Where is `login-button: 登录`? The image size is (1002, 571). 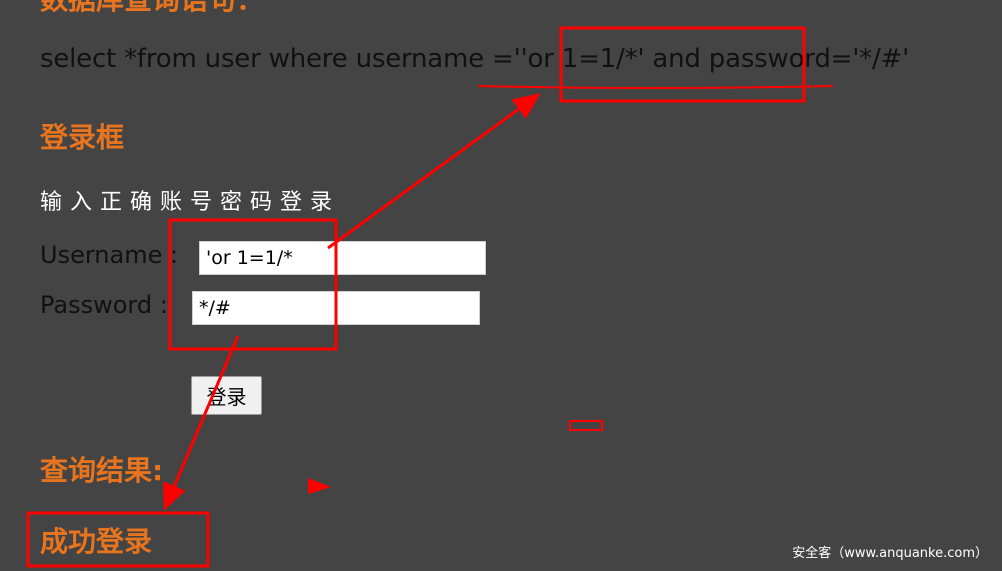 login-button: 登录 is located at coordinates (226, 395).